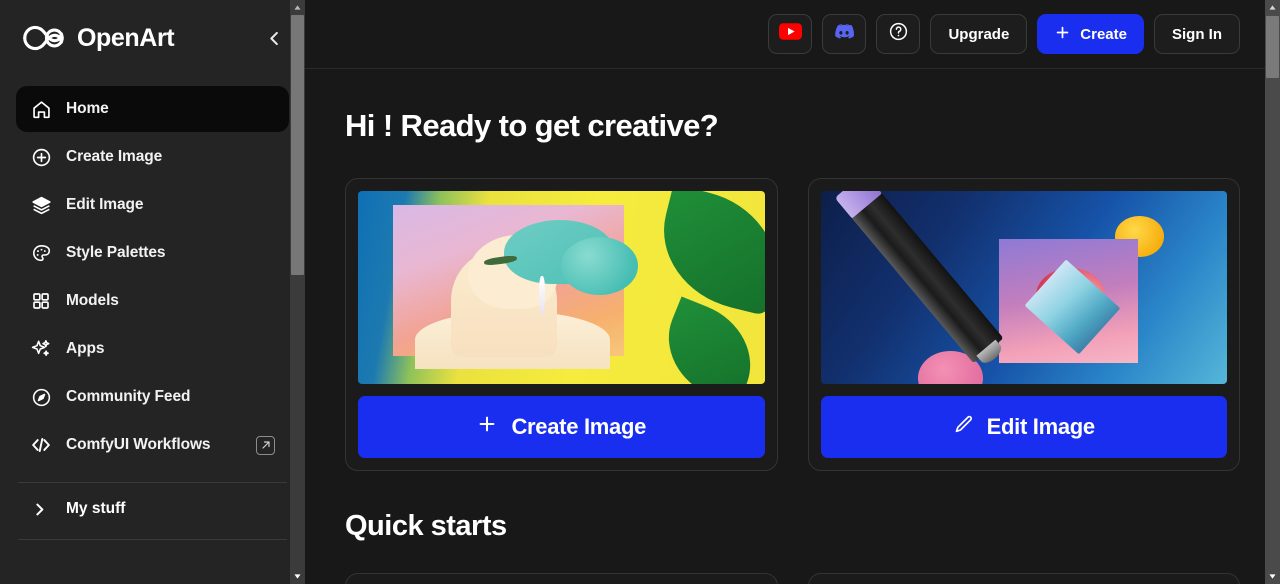 Image resolution: width=1280 pixels, height=584 pixels. I want to click on youtube-button, so click(790, 34).